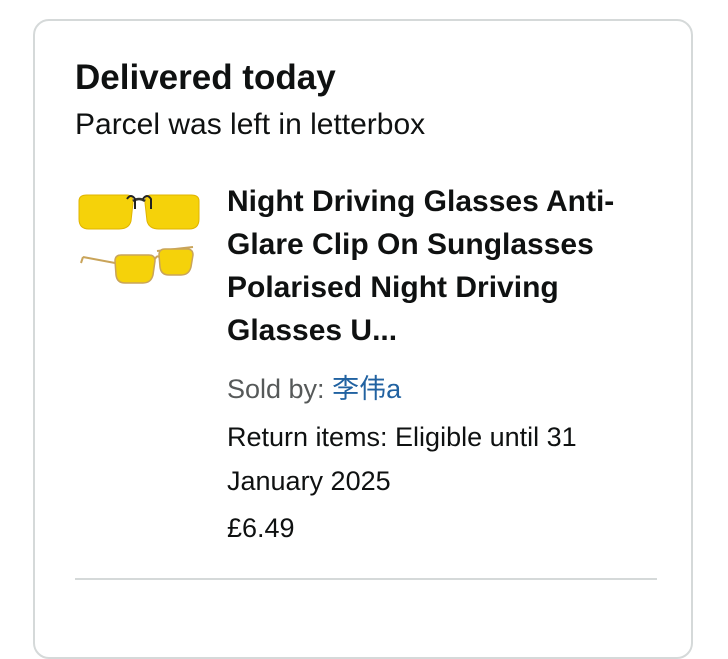 The image size is (728, 659). What do you see at coordinates (309, 481) in the screenshot?
I see `return-eligibility-line-2: January 2025` at bounding box center [309, 481].